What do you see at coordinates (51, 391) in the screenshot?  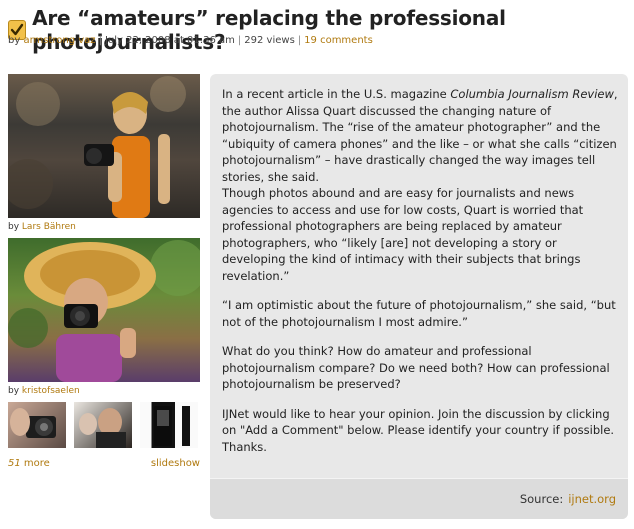 I see `photo2-credit-link: kristofsaelen` at bounding box center [51, 391].